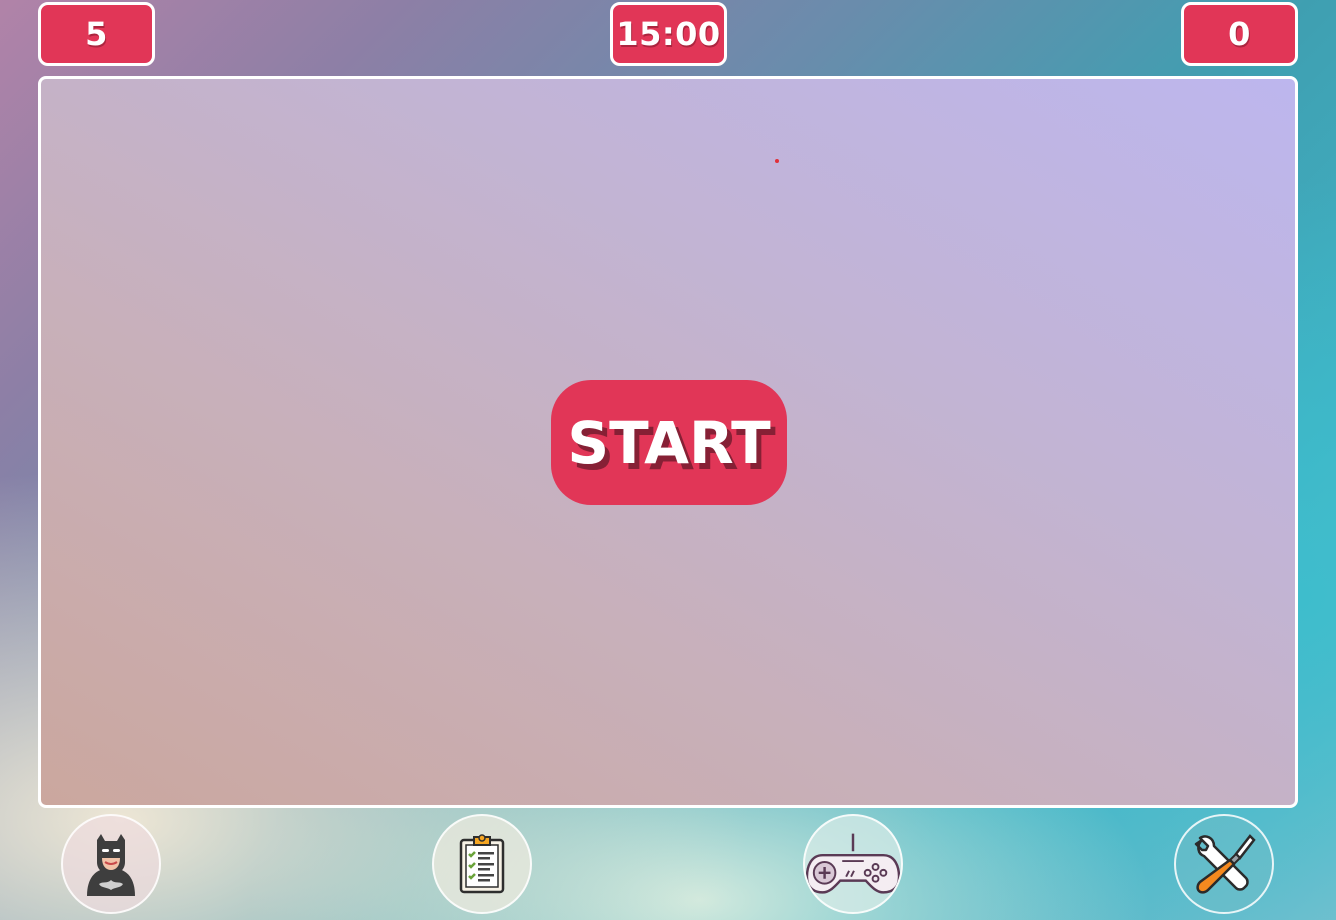 This screenshot has height=920, width=1336. Describe the element at coordinates (668, 34) in the screenshot. I see `timer-display: 15:00` at that location.